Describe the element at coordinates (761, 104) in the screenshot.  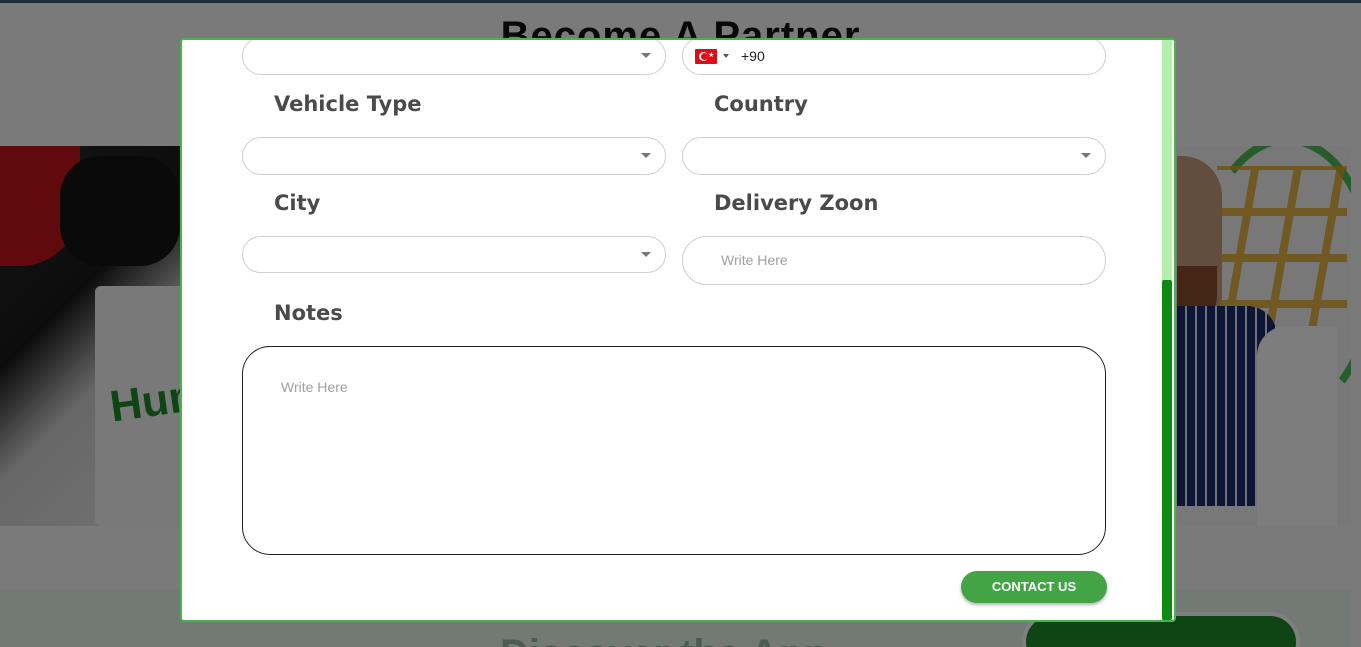
I see `country-label: Country` at that location.